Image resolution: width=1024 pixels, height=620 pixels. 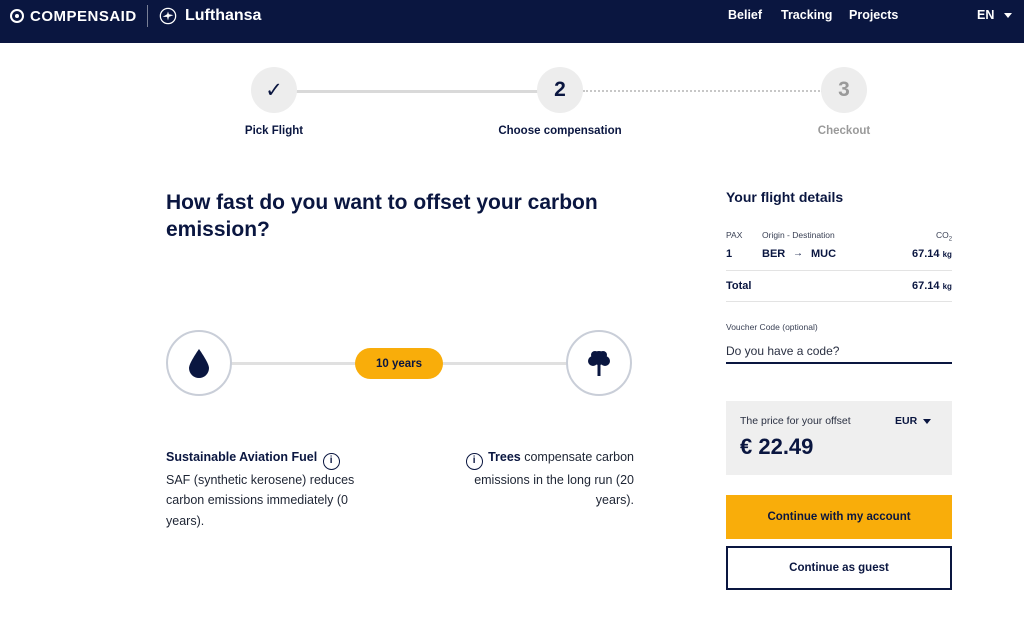 What do you see at coordinates (17, 16) in the screenshot?
I see `compensaid-logo-icon` at bounding box center [17, 16].